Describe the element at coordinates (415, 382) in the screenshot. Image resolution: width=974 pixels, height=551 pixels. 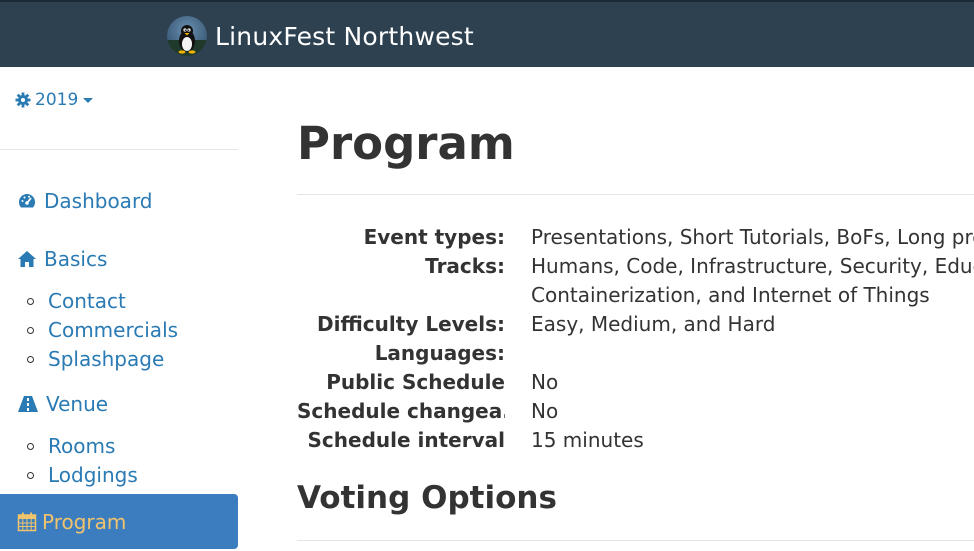
I see `property-label: Public Schedule` at that location.